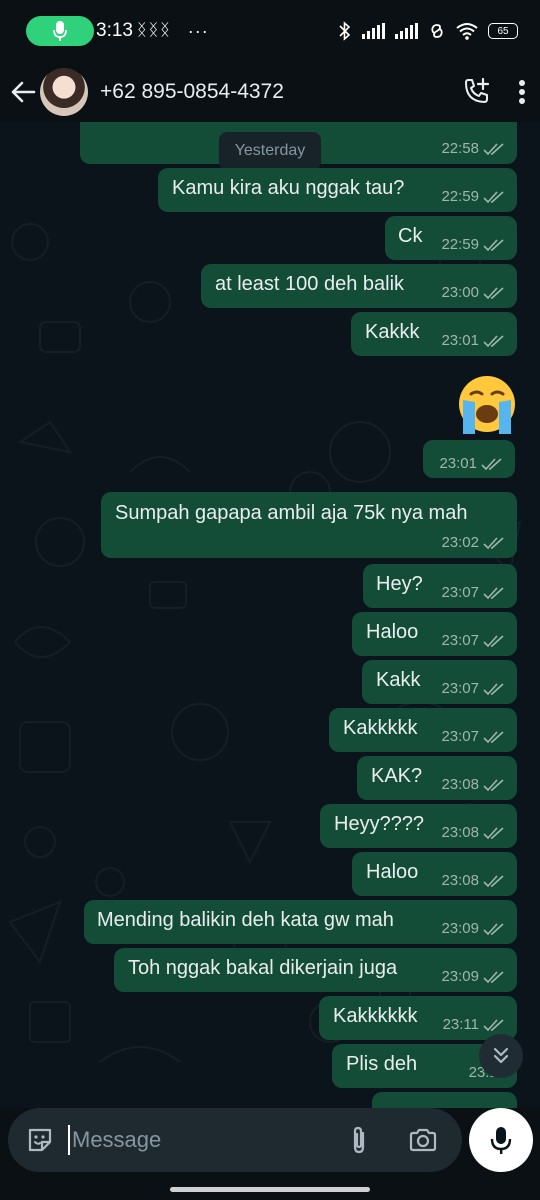  I want to click on microphone-icon, so click(501, 1140).